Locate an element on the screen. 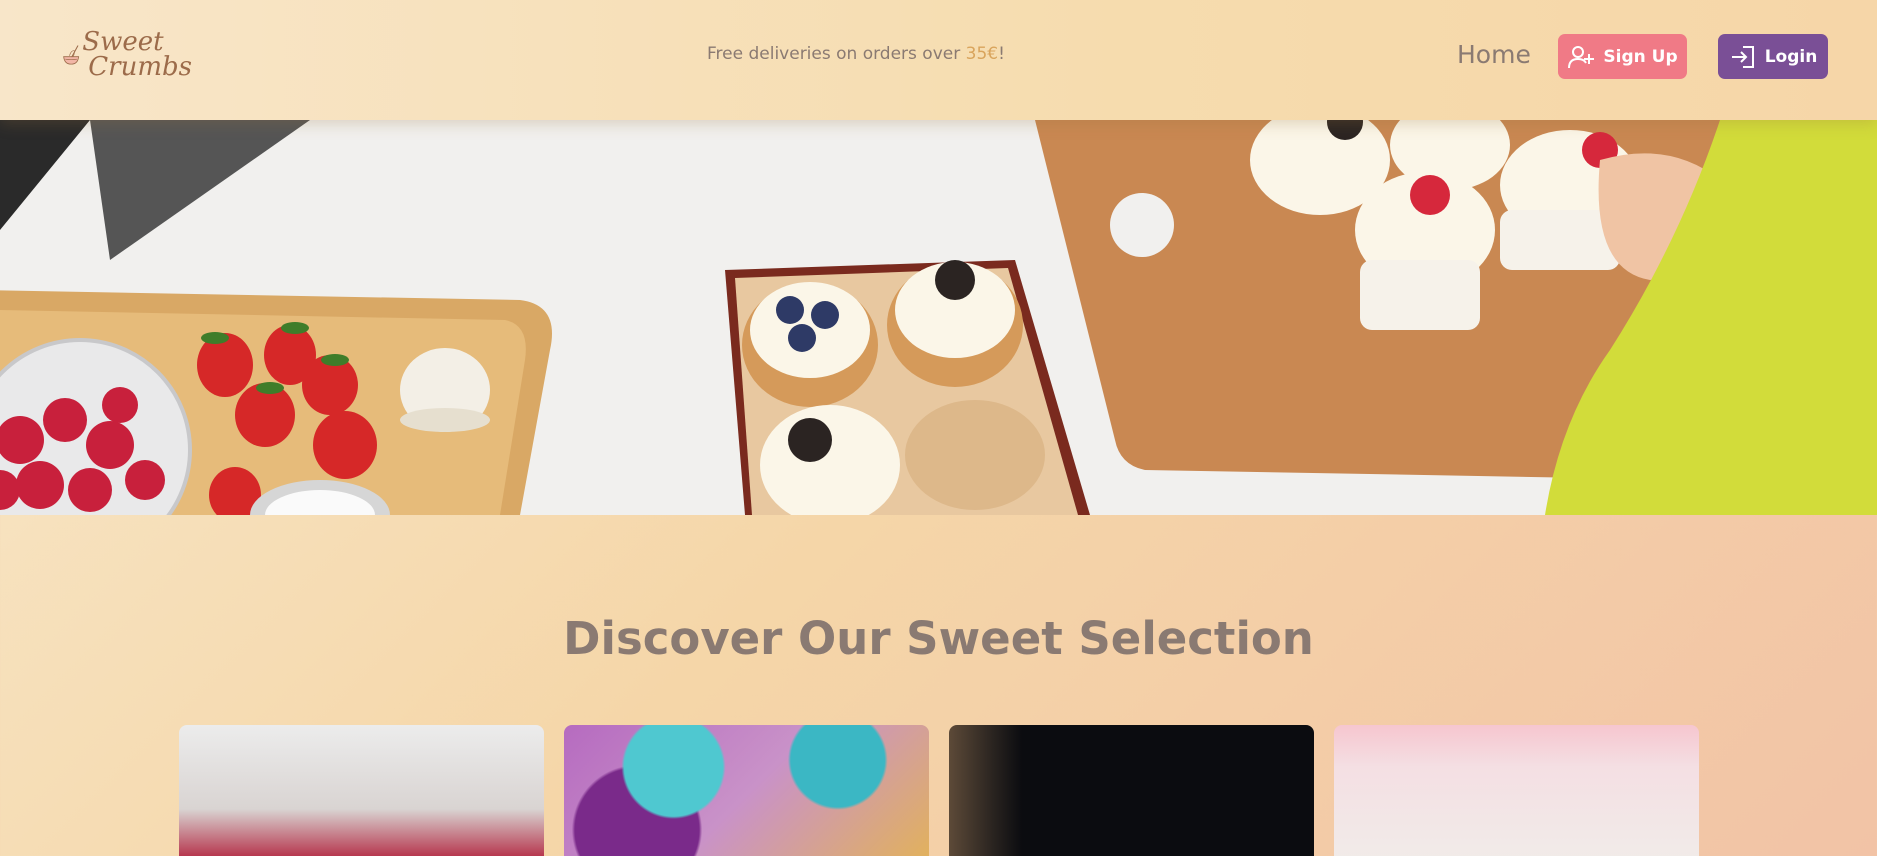 Image resolution: width=1877 pixels, height=856 pixels. promo-banner: Free deliveries on orders over 35€! is located at coordinates (856, 54).